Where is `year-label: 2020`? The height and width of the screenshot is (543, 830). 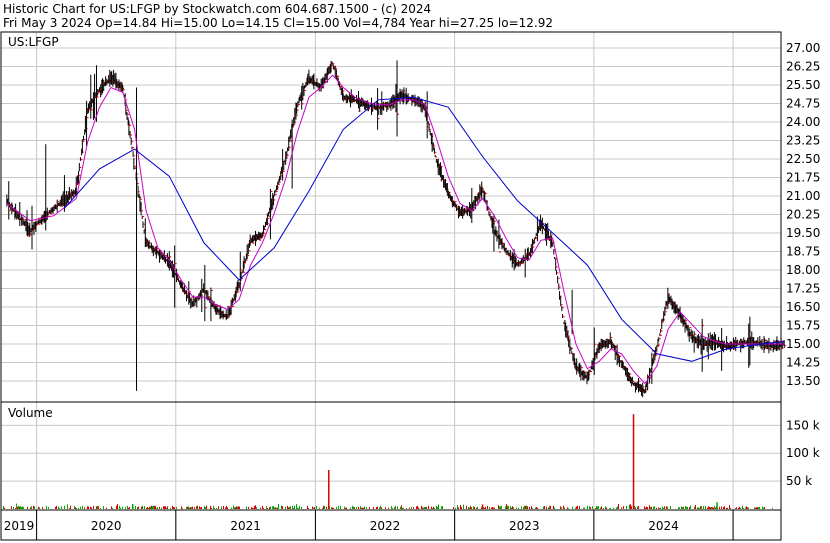 year-label: 2020 is located at coordinates (106, 526).